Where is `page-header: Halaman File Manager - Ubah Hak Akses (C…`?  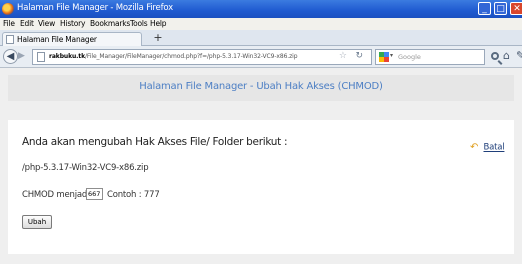
page-header: Halaman File Manager - Ubah Hak Akses (C… is located at coordinates (261, 88).